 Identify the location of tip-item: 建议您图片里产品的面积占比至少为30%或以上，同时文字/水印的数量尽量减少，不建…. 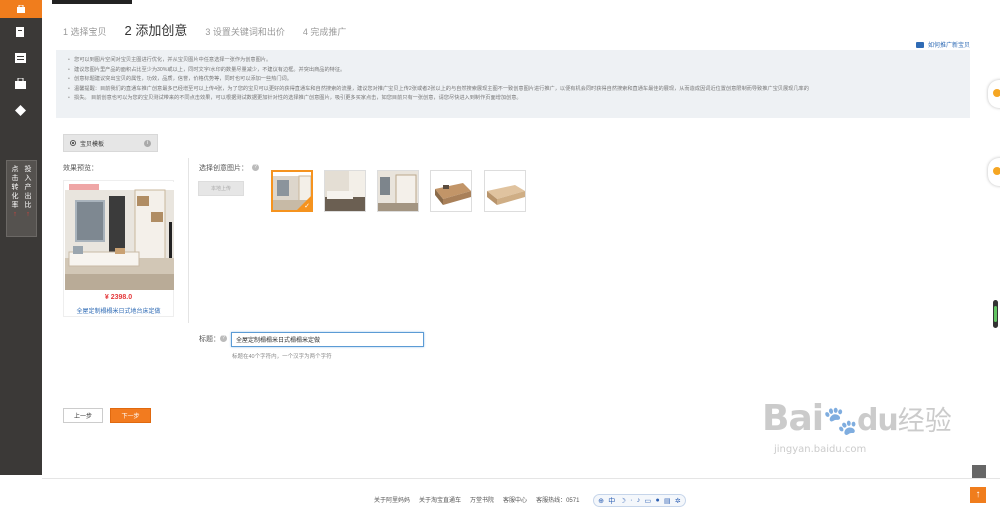
(513, 71).